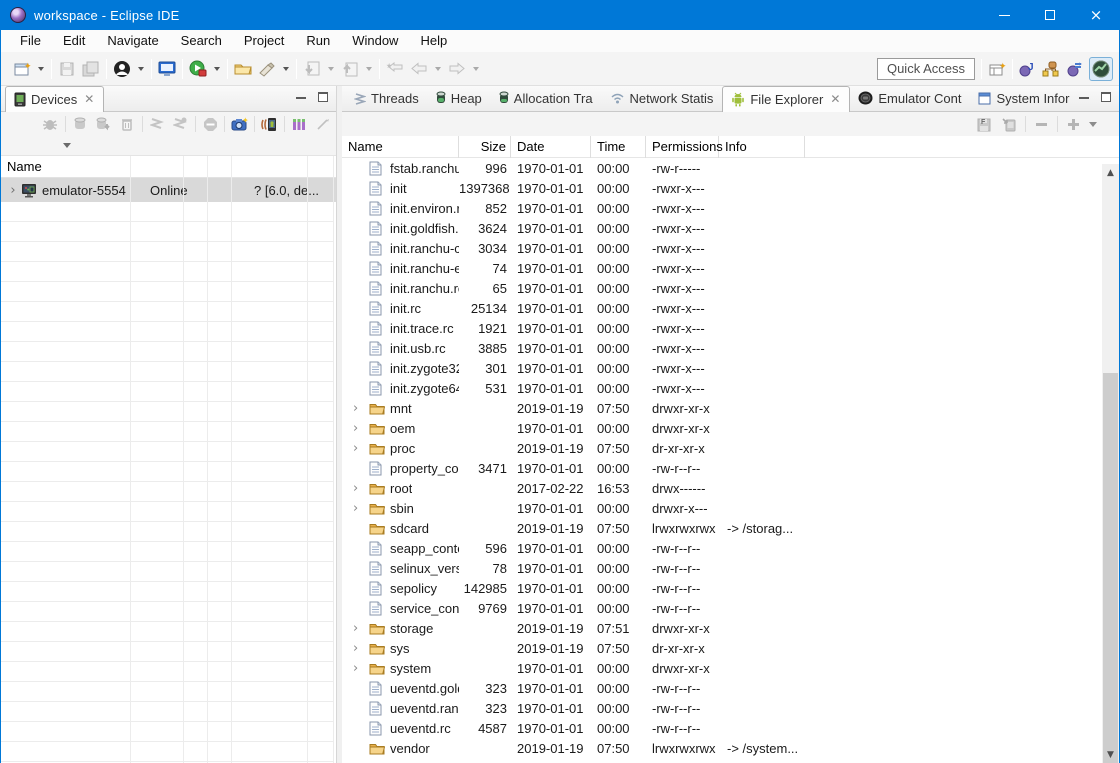 The height and width of the screenshot is (763, 1120). Describe the element at coordinates (1110, 568) in the screenshot. I see `scrollbar-thumb` at that location.